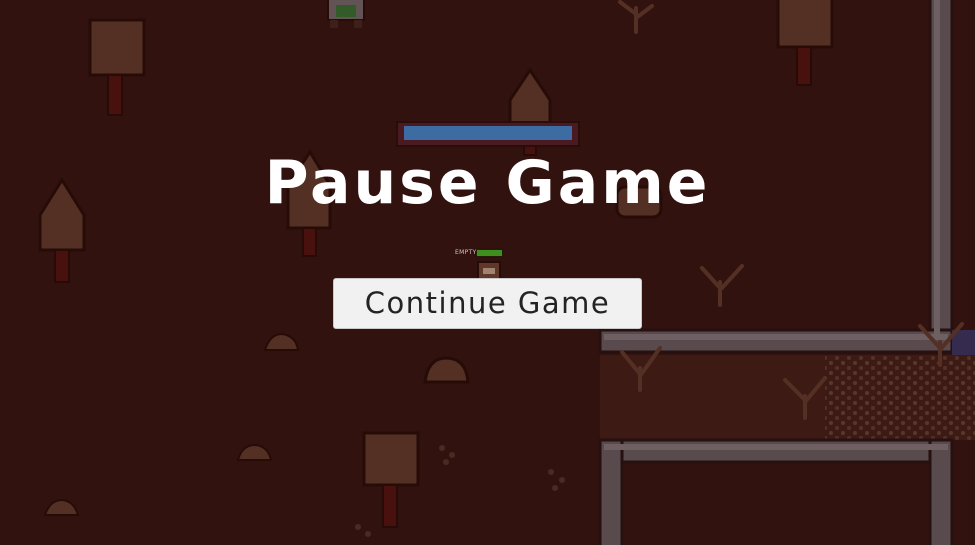  What do you see at coordinates (487, 303) in the screenshot?
I see `continue-game-button: Continue Game` at bounding box center [487, 303].